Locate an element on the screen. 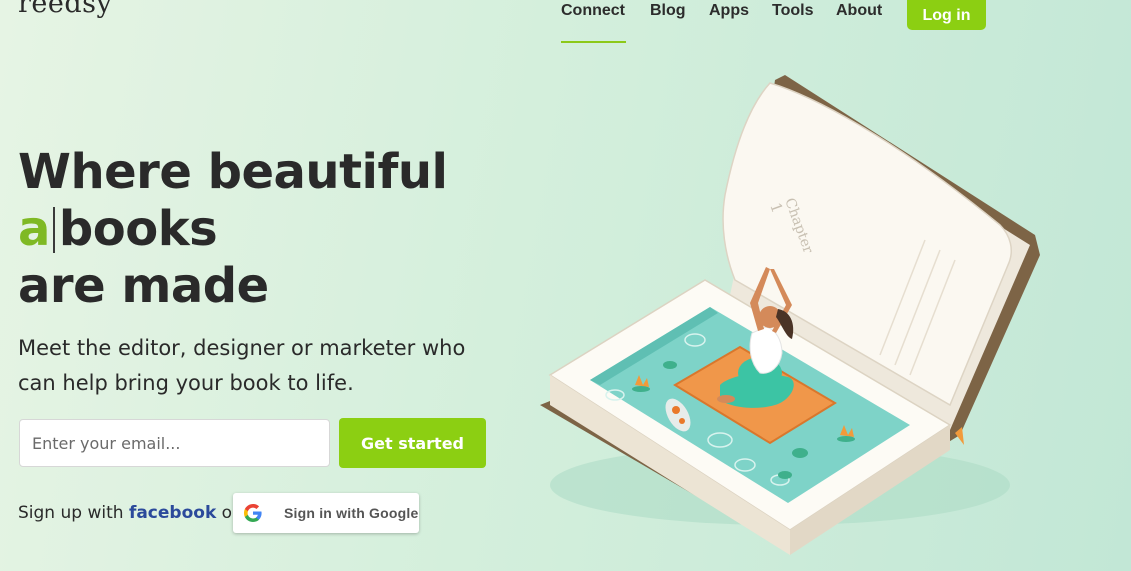 This screenshot has height=571, width=1131. hero-headline: Where beautiful a books are made is located at coordinates (233, 229).